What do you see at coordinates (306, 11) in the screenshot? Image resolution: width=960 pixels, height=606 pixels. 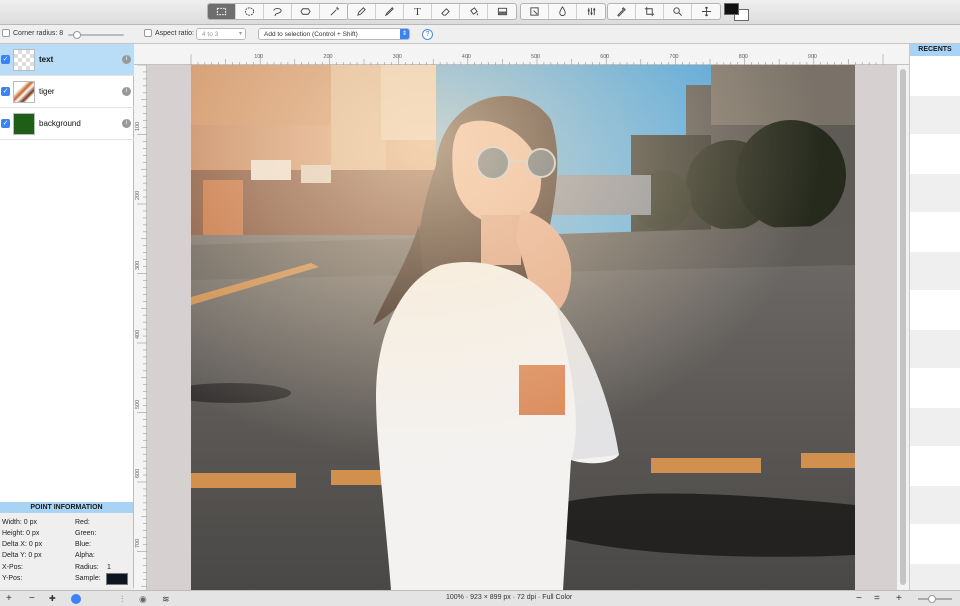 I see `shape-icon` at bounding box center [306, 11].